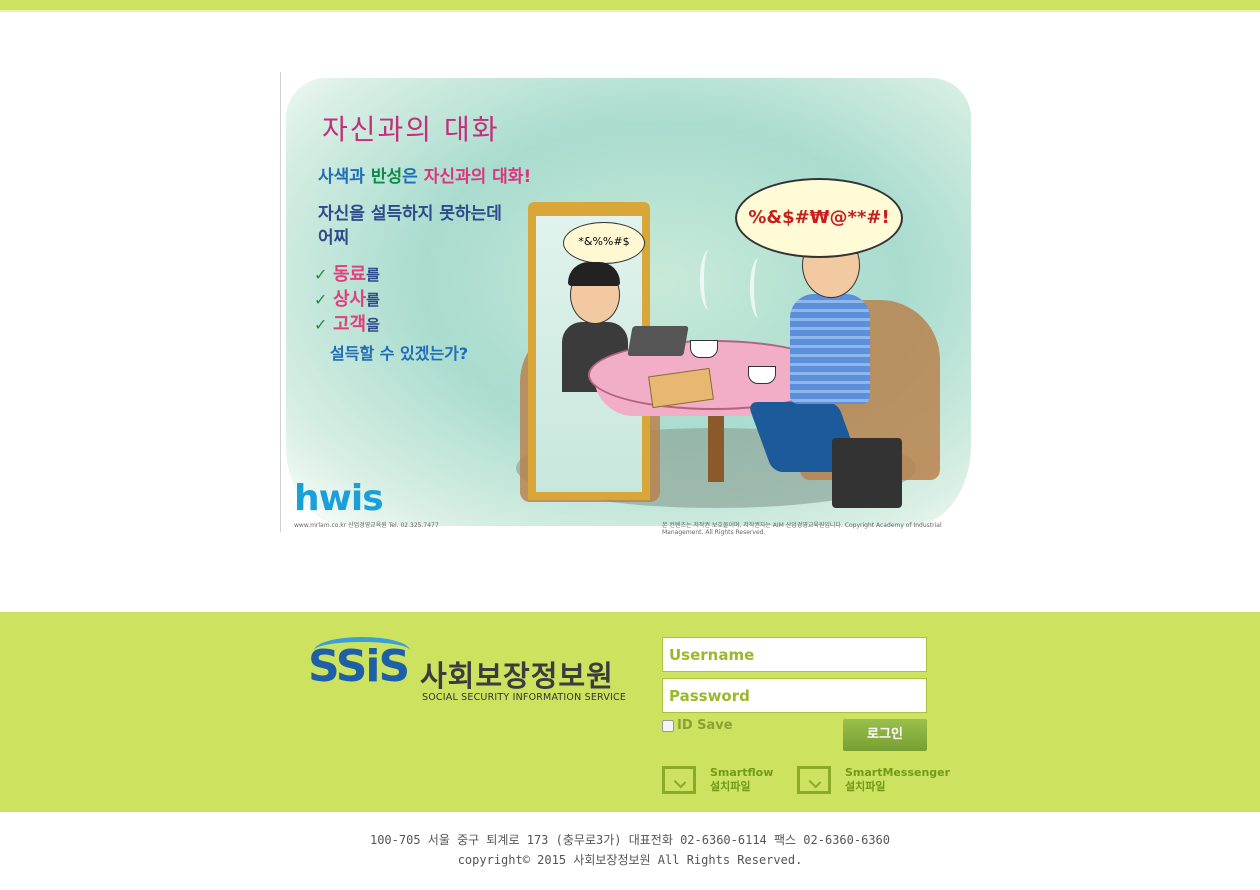 Image resolution: width=1260 pixels, height=890 pixels. I want to click on poster-title: 자신과의 대화, so click(411, 129).